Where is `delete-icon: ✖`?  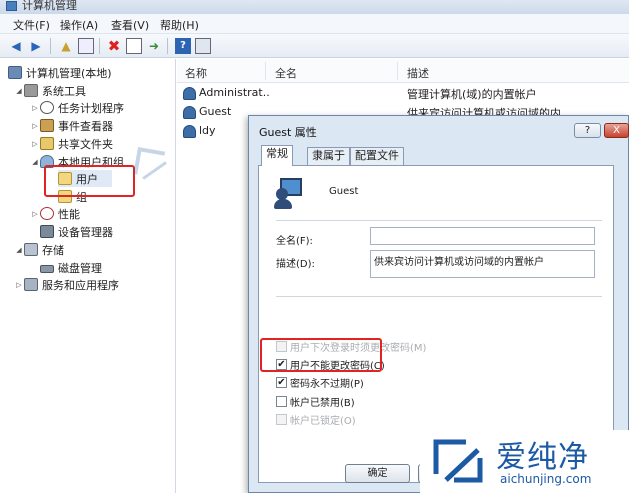
delete-icon: ✖ is located at coordinates (114, 46).